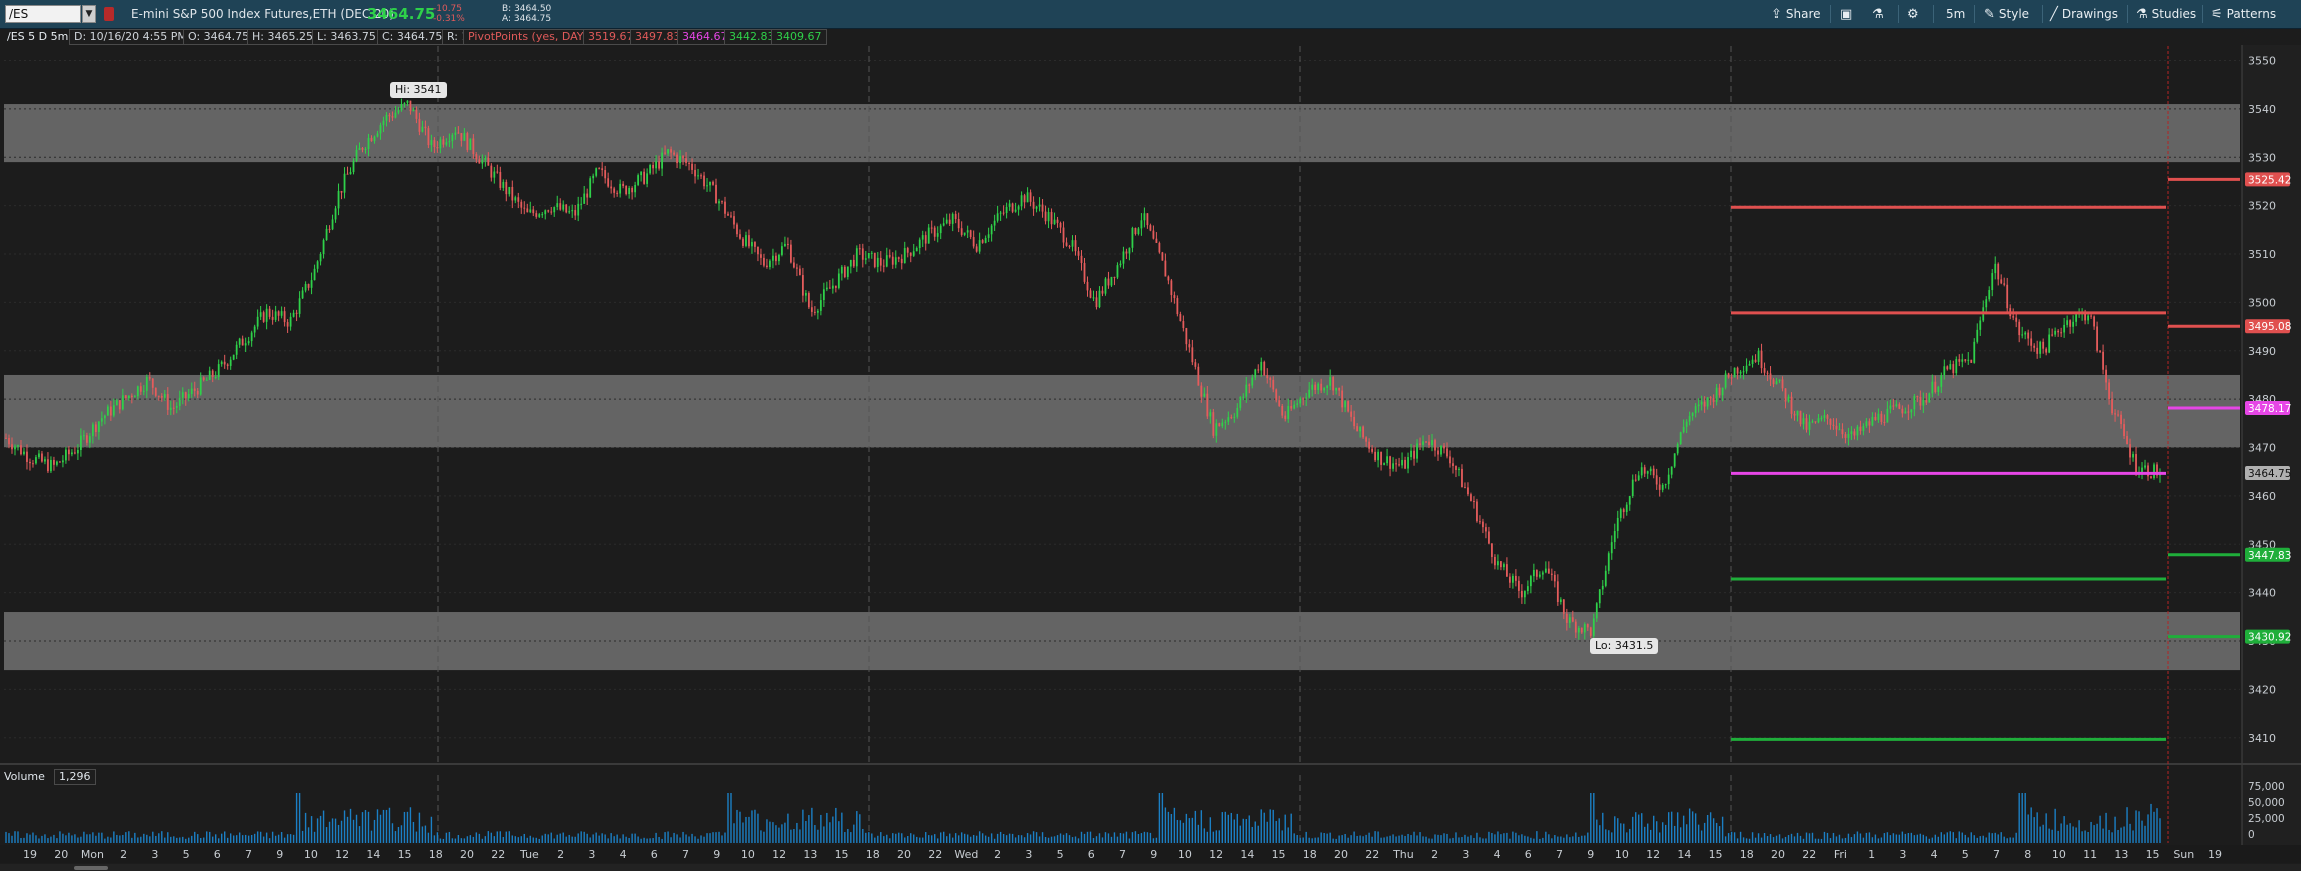 The height and width of the screenshot is (871, 2301). Describe the element at coordinates (1372, 854) in the screenshot. I see `time-axis-label: 22` at that location.